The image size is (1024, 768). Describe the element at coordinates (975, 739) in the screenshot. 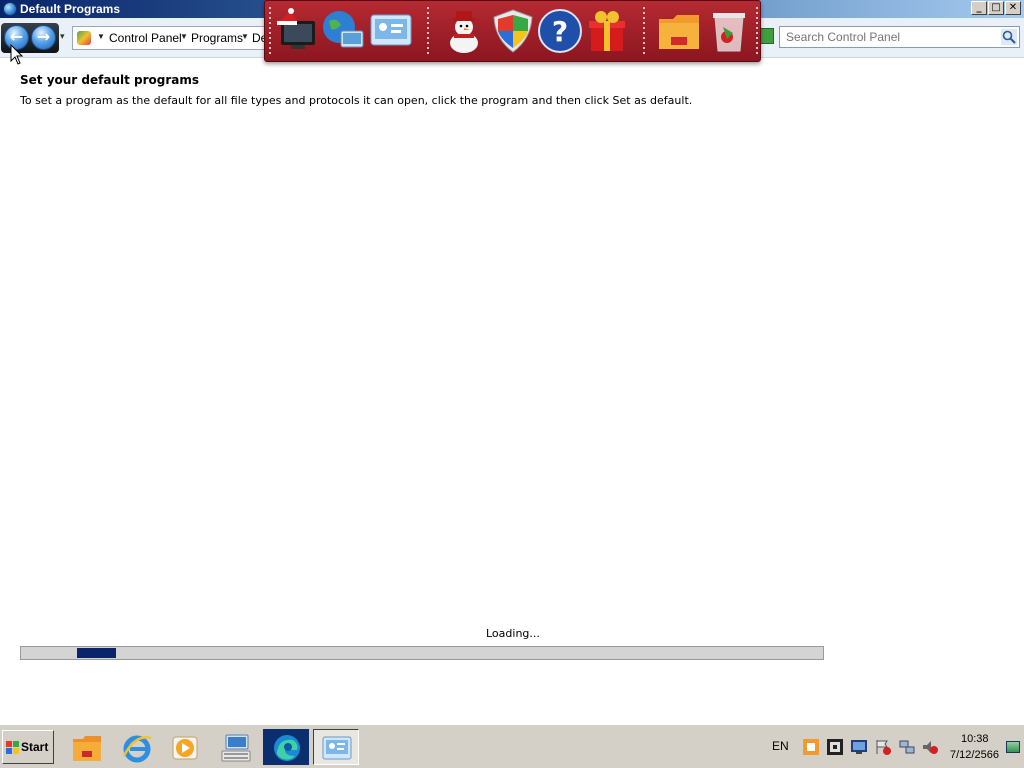

I see `clock-time: 10:38` at that location.